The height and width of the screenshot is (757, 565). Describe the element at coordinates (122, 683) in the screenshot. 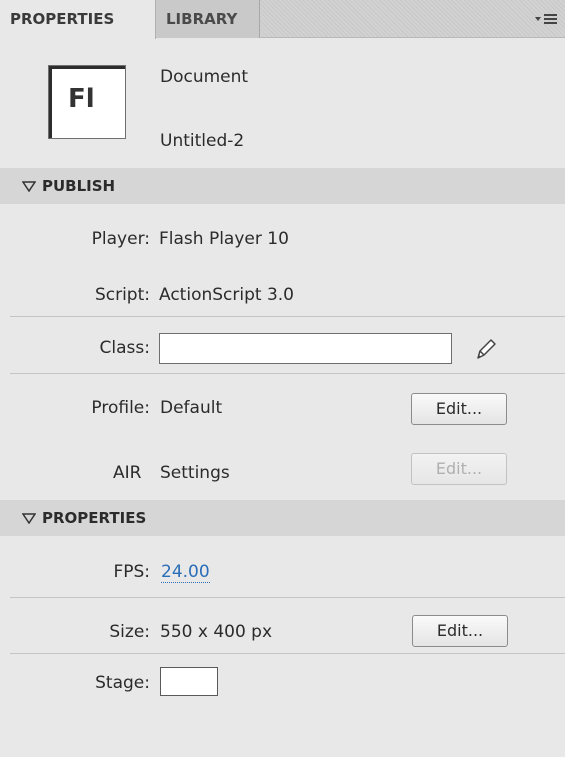

I see `stage-label: Stage:` at that location.